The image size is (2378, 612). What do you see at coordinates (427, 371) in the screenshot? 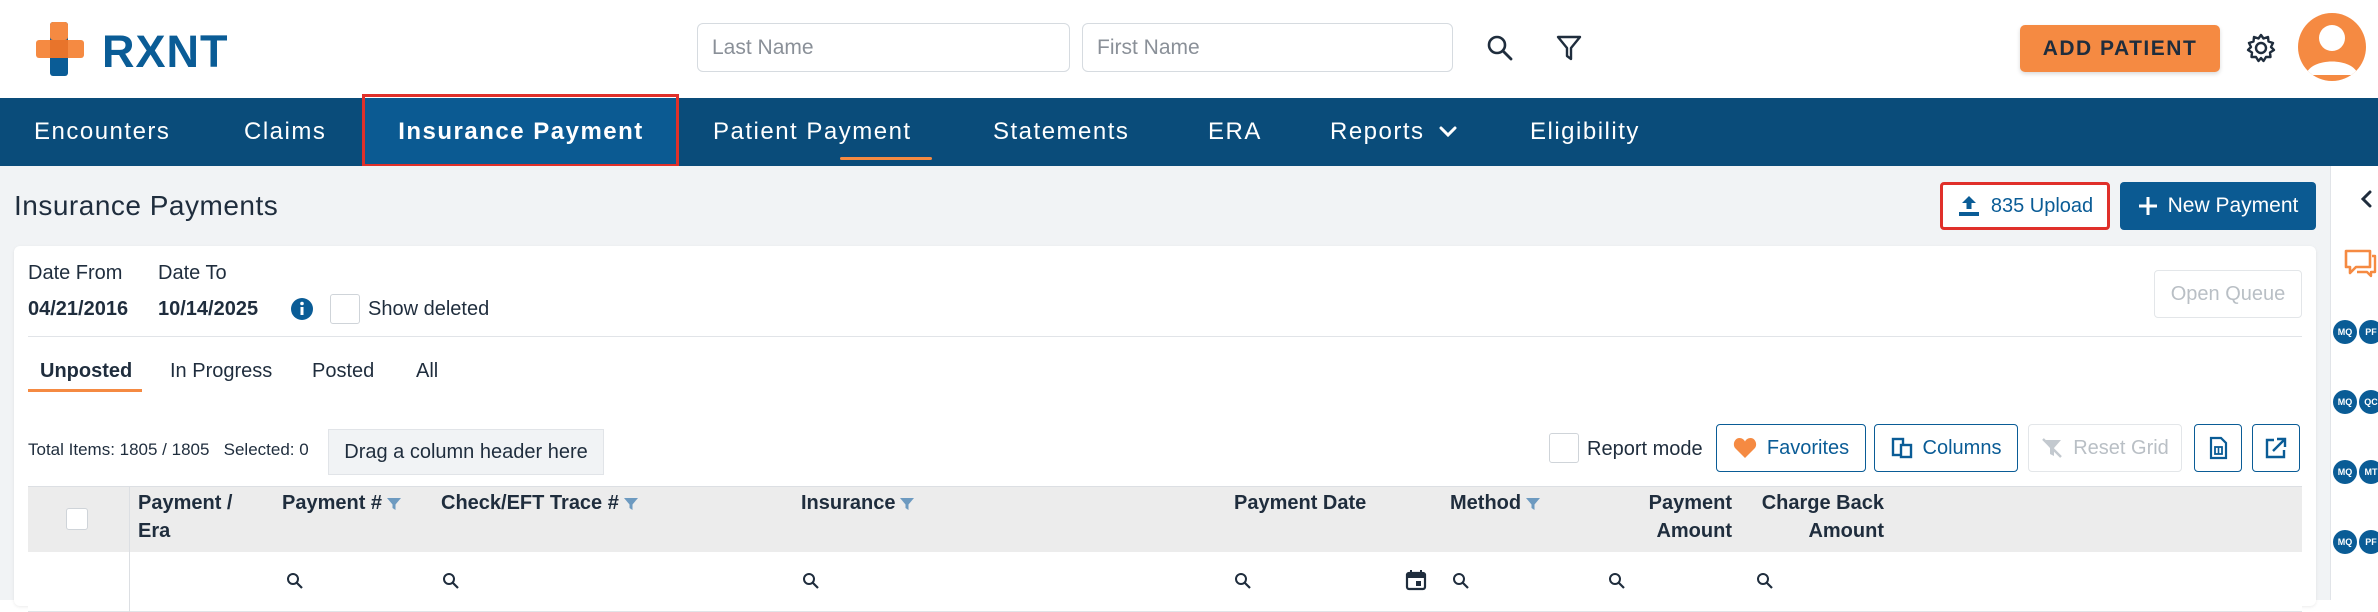
I see `tab-all: All` at bounding box center [427, 371].